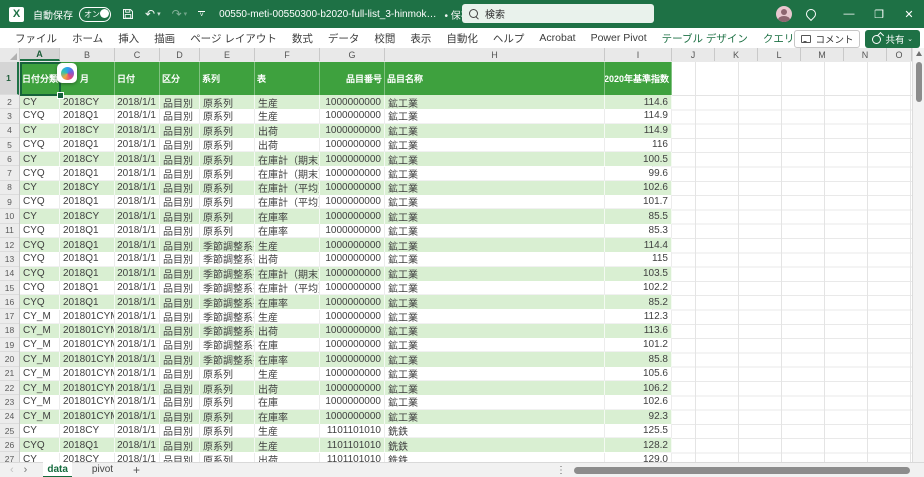 This screenshot has height=477, width=924. I want to click on cell: 114.9, so click(638, 130).